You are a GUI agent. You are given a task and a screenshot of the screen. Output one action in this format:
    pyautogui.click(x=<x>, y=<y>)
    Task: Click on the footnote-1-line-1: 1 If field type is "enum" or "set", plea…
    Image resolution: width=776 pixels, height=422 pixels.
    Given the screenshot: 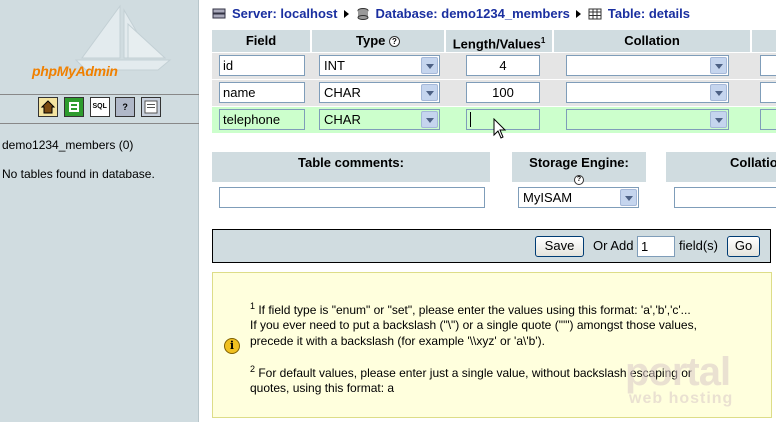 What is the action you would take?
    pyautogui.click(x=470, y=308)
    